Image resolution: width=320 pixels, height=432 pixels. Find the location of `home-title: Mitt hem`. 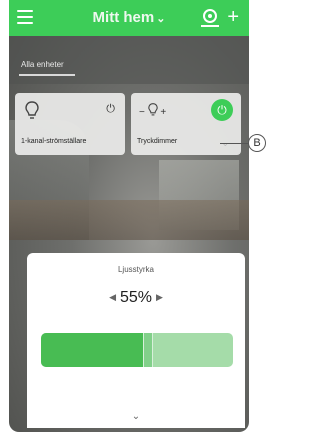

home-title: Mitt hem is located at coordinates (123, 17).